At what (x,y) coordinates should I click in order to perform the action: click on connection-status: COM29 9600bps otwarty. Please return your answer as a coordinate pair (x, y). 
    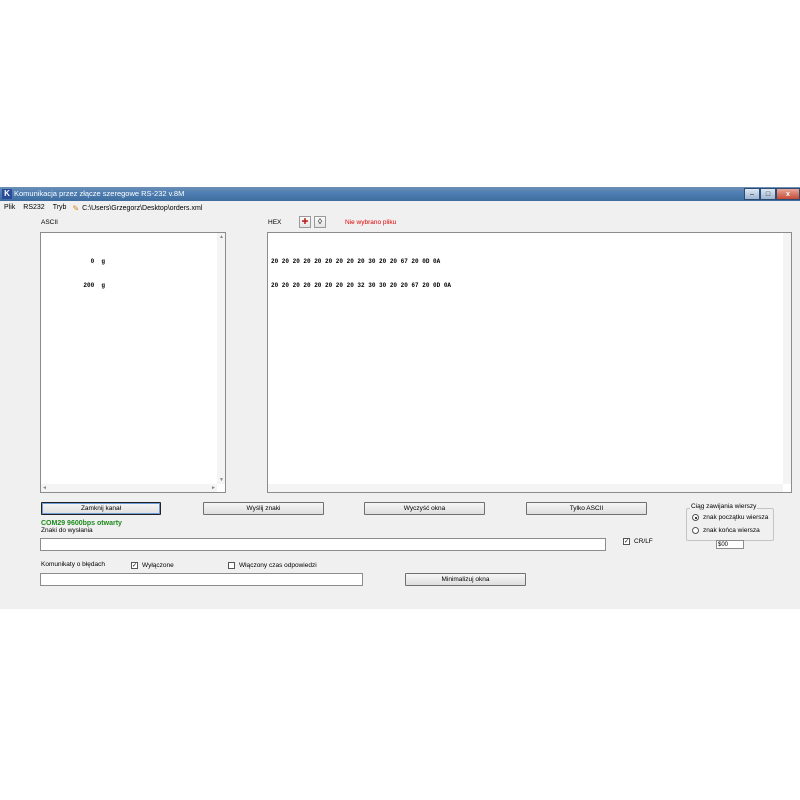
    Looking at the image, I should click on (81, 523).